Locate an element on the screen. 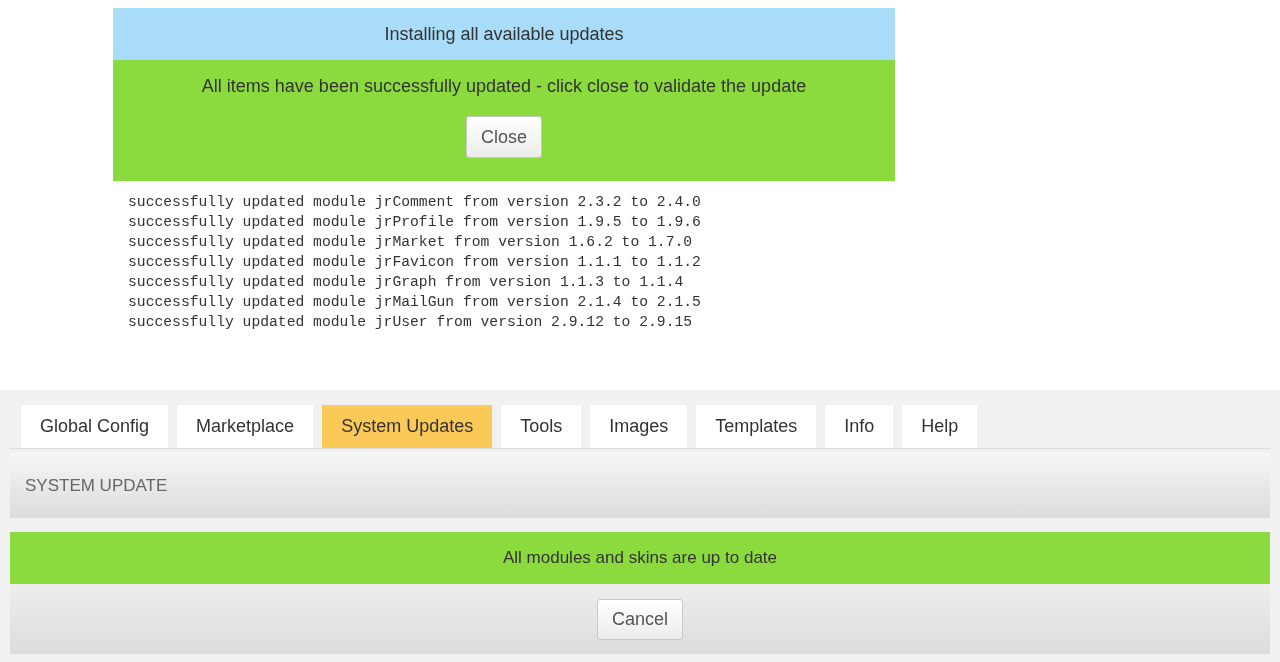 The width and height of the screenshot is (1280, 662). tab: Images is located at coordinates (639, 426).